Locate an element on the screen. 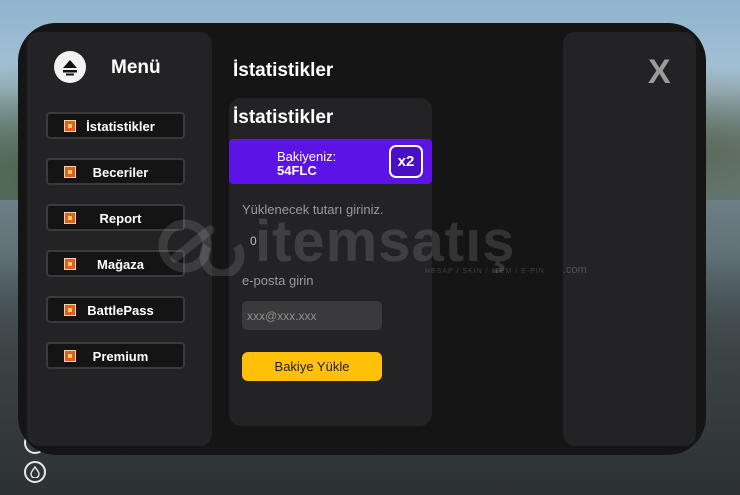 The image size is (740, 495). close-button: X is located at coordinates (659, 72).